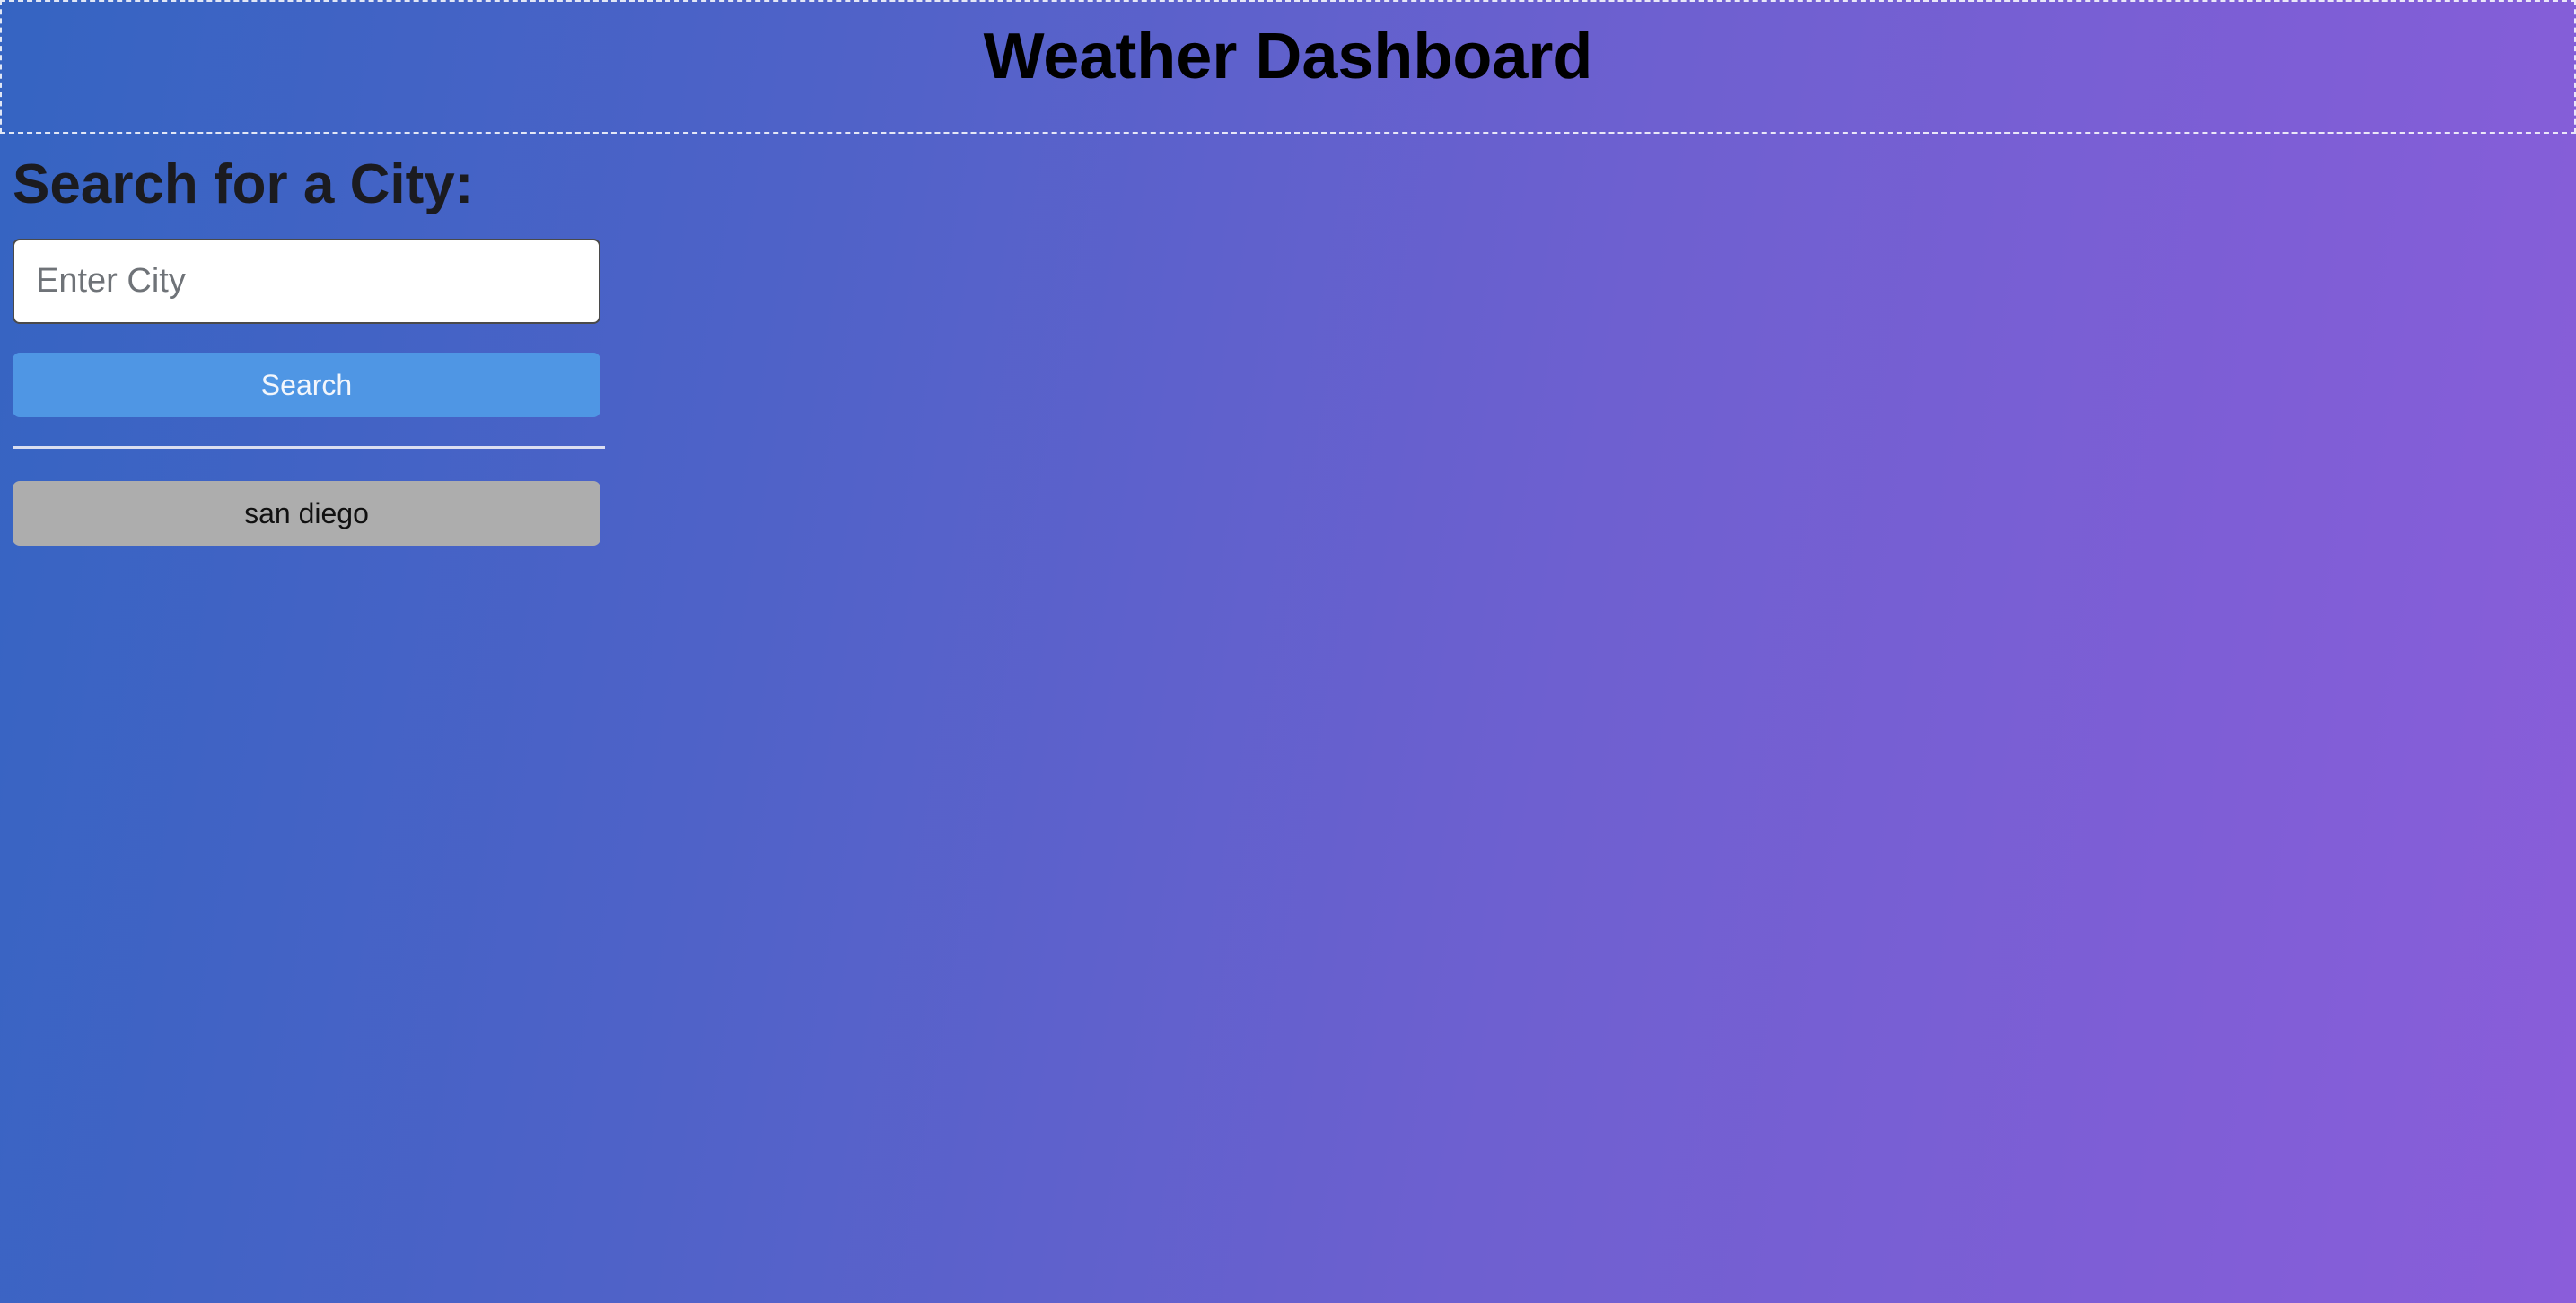 The height and width of the screenshot is (1303, 2576). What do you see at coordinates (243, 184) in the screenshot?
I see `search-heading: Search for a City:` at bounding box center [243, 184].